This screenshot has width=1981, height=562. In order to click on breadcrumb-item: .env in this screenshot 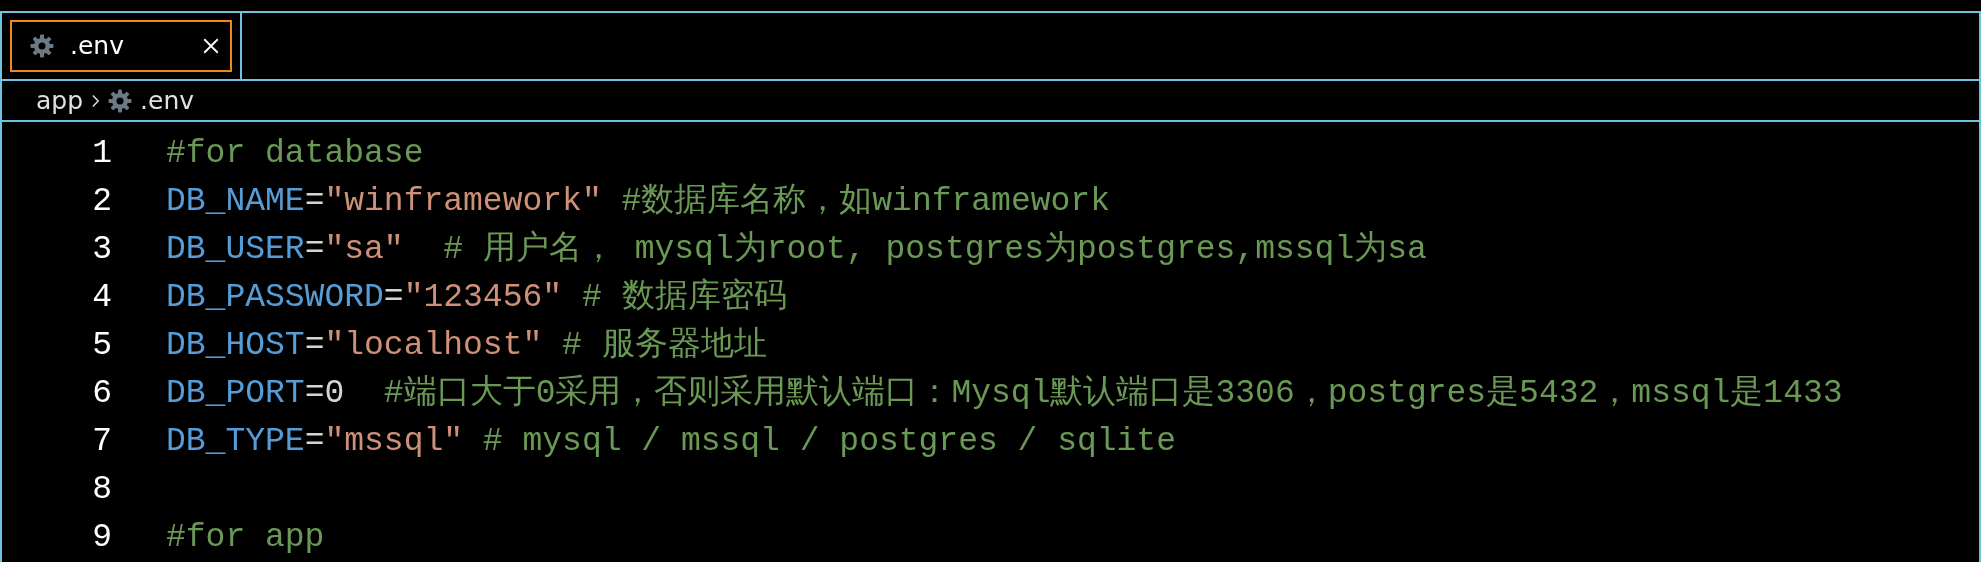, I will do `click(167, 100)`.